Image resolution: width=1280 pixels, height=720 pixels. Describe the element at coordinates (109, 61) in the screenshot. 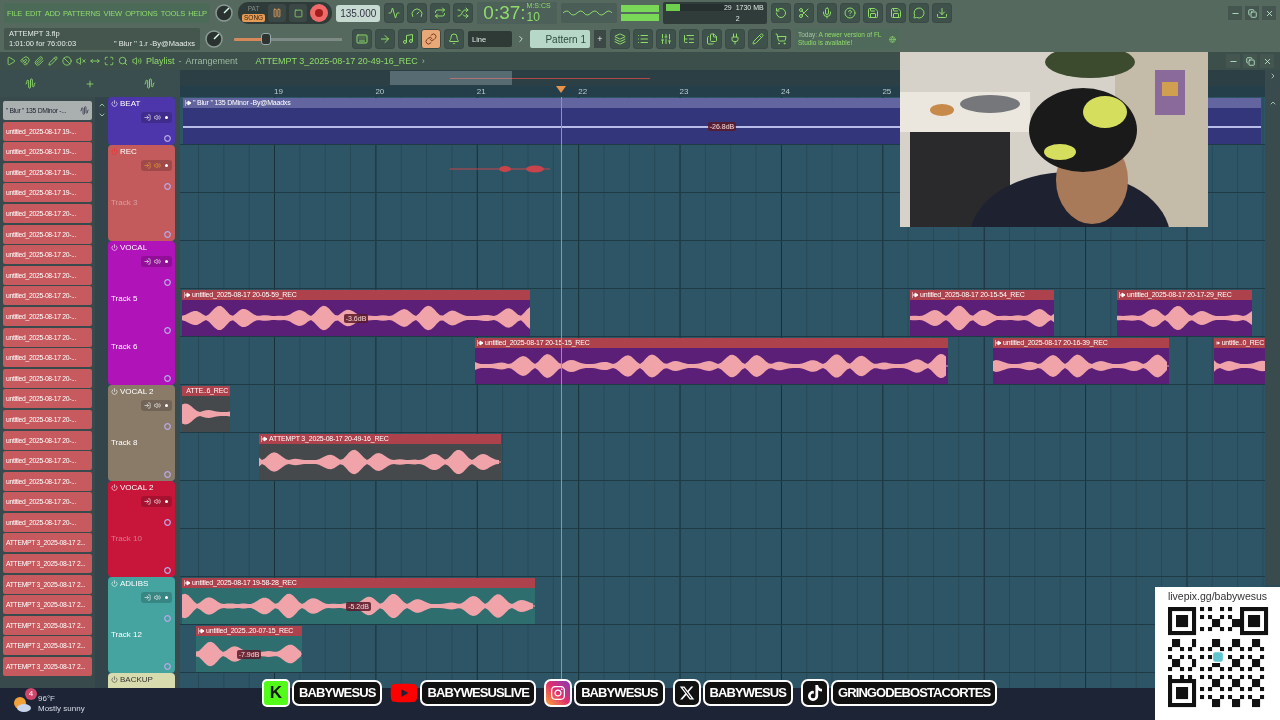

I see `expand-icon` at that location.